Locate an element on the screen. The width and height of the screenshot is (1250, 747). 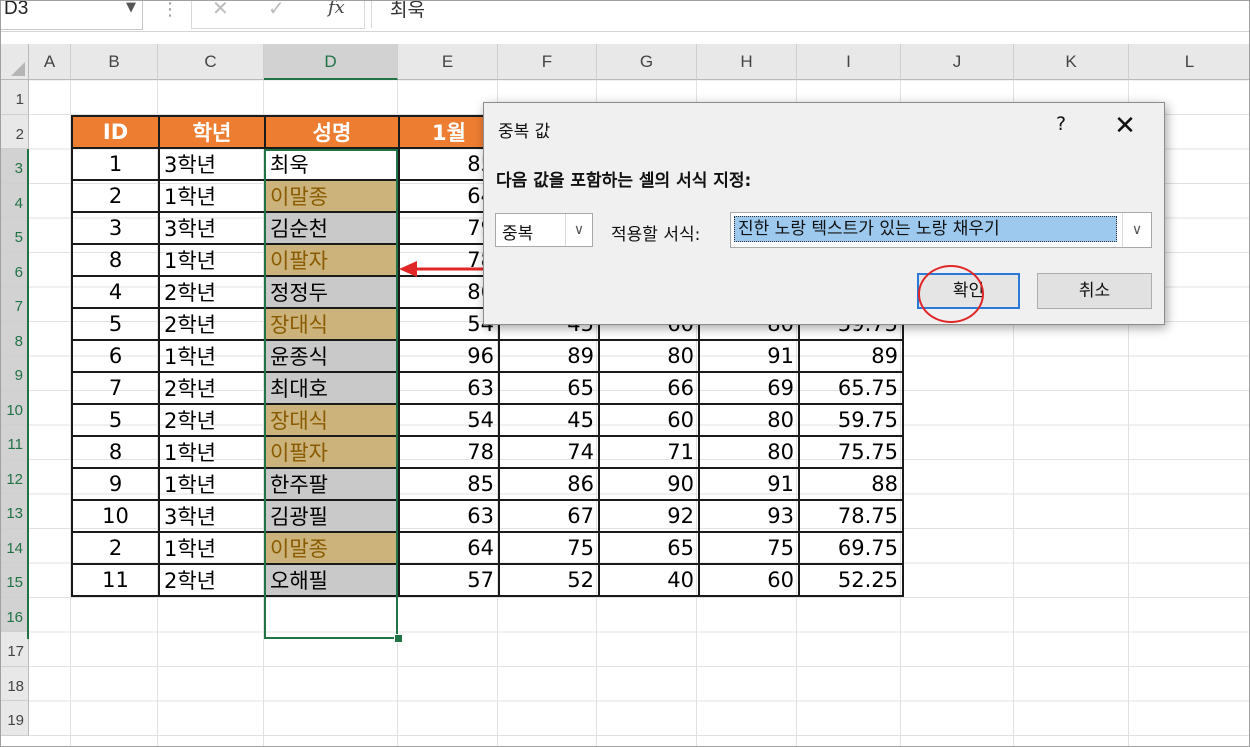
formula-input: 최욱 is located at coordinates (810, 14).